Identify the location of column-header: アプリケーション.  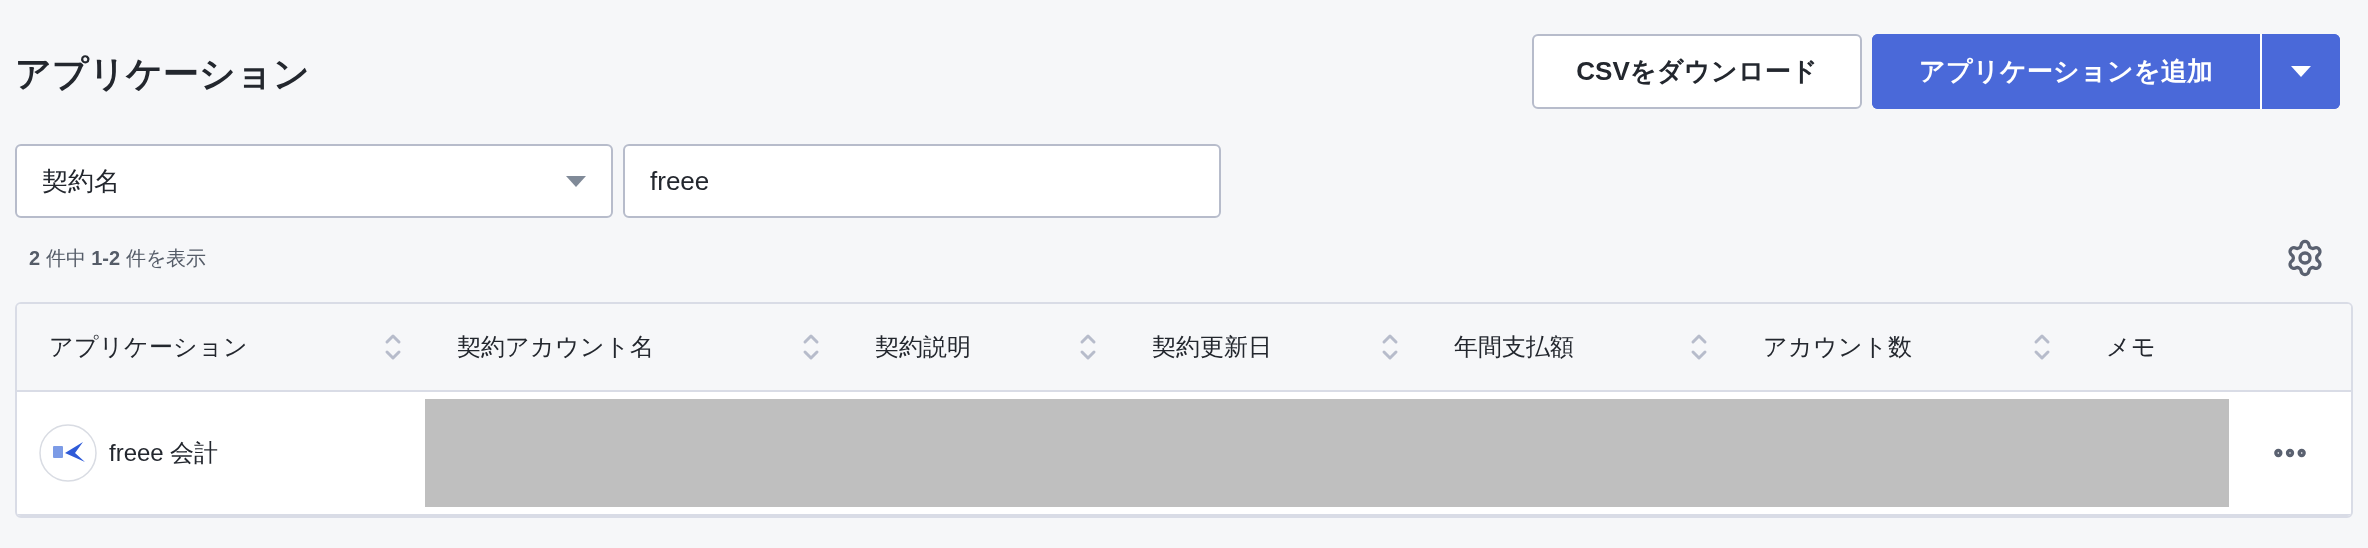
(221, 347).